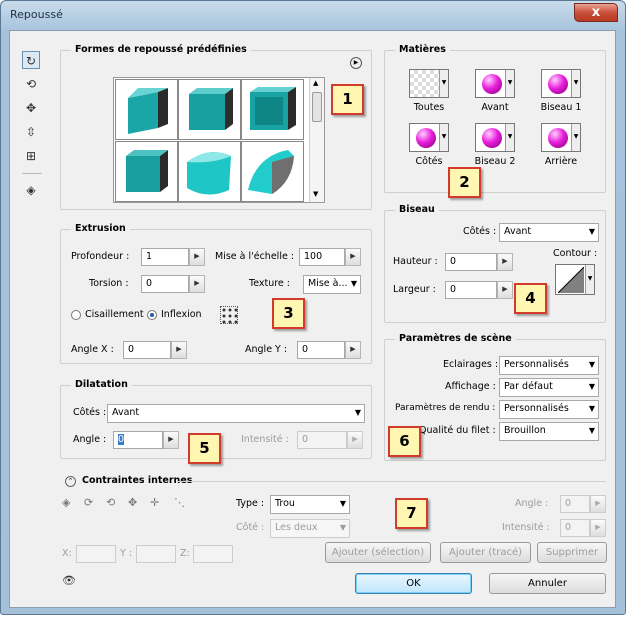 This screenshot has width=628, height=617. What do you see at coordinates (495, 83) in the screenshot?
I see `material-front: ▼` at bounding box center [495, 83].